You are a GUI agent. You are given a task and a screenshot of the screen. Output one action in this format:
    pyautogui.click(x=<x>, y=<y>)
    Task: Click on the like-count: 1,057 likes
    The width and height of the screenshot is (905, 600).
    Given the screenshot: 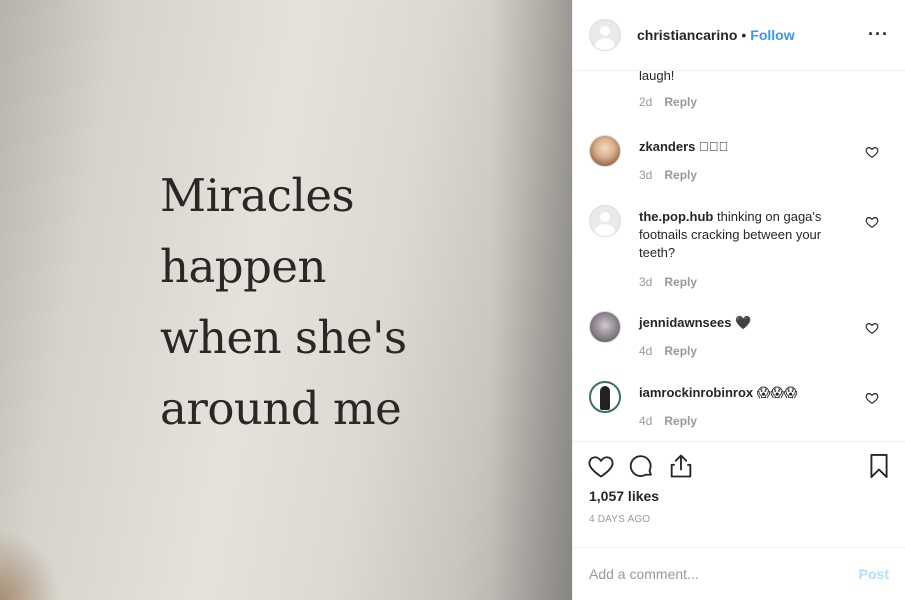 What is the action you would take?
    pyautogui.click(x=624, y=496)
    